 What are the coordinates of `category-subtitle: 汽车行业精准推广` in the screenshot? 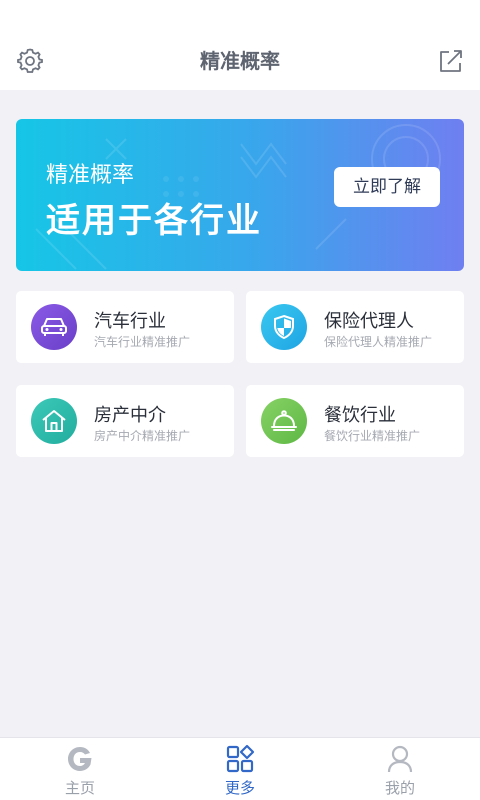 It's located at (142, 342).